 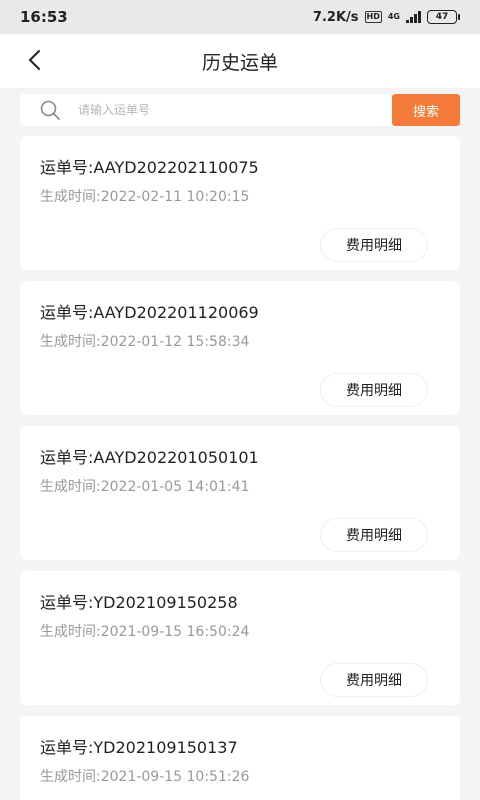 I want to click on chevron-left-icon, so click(x=34, y=60).